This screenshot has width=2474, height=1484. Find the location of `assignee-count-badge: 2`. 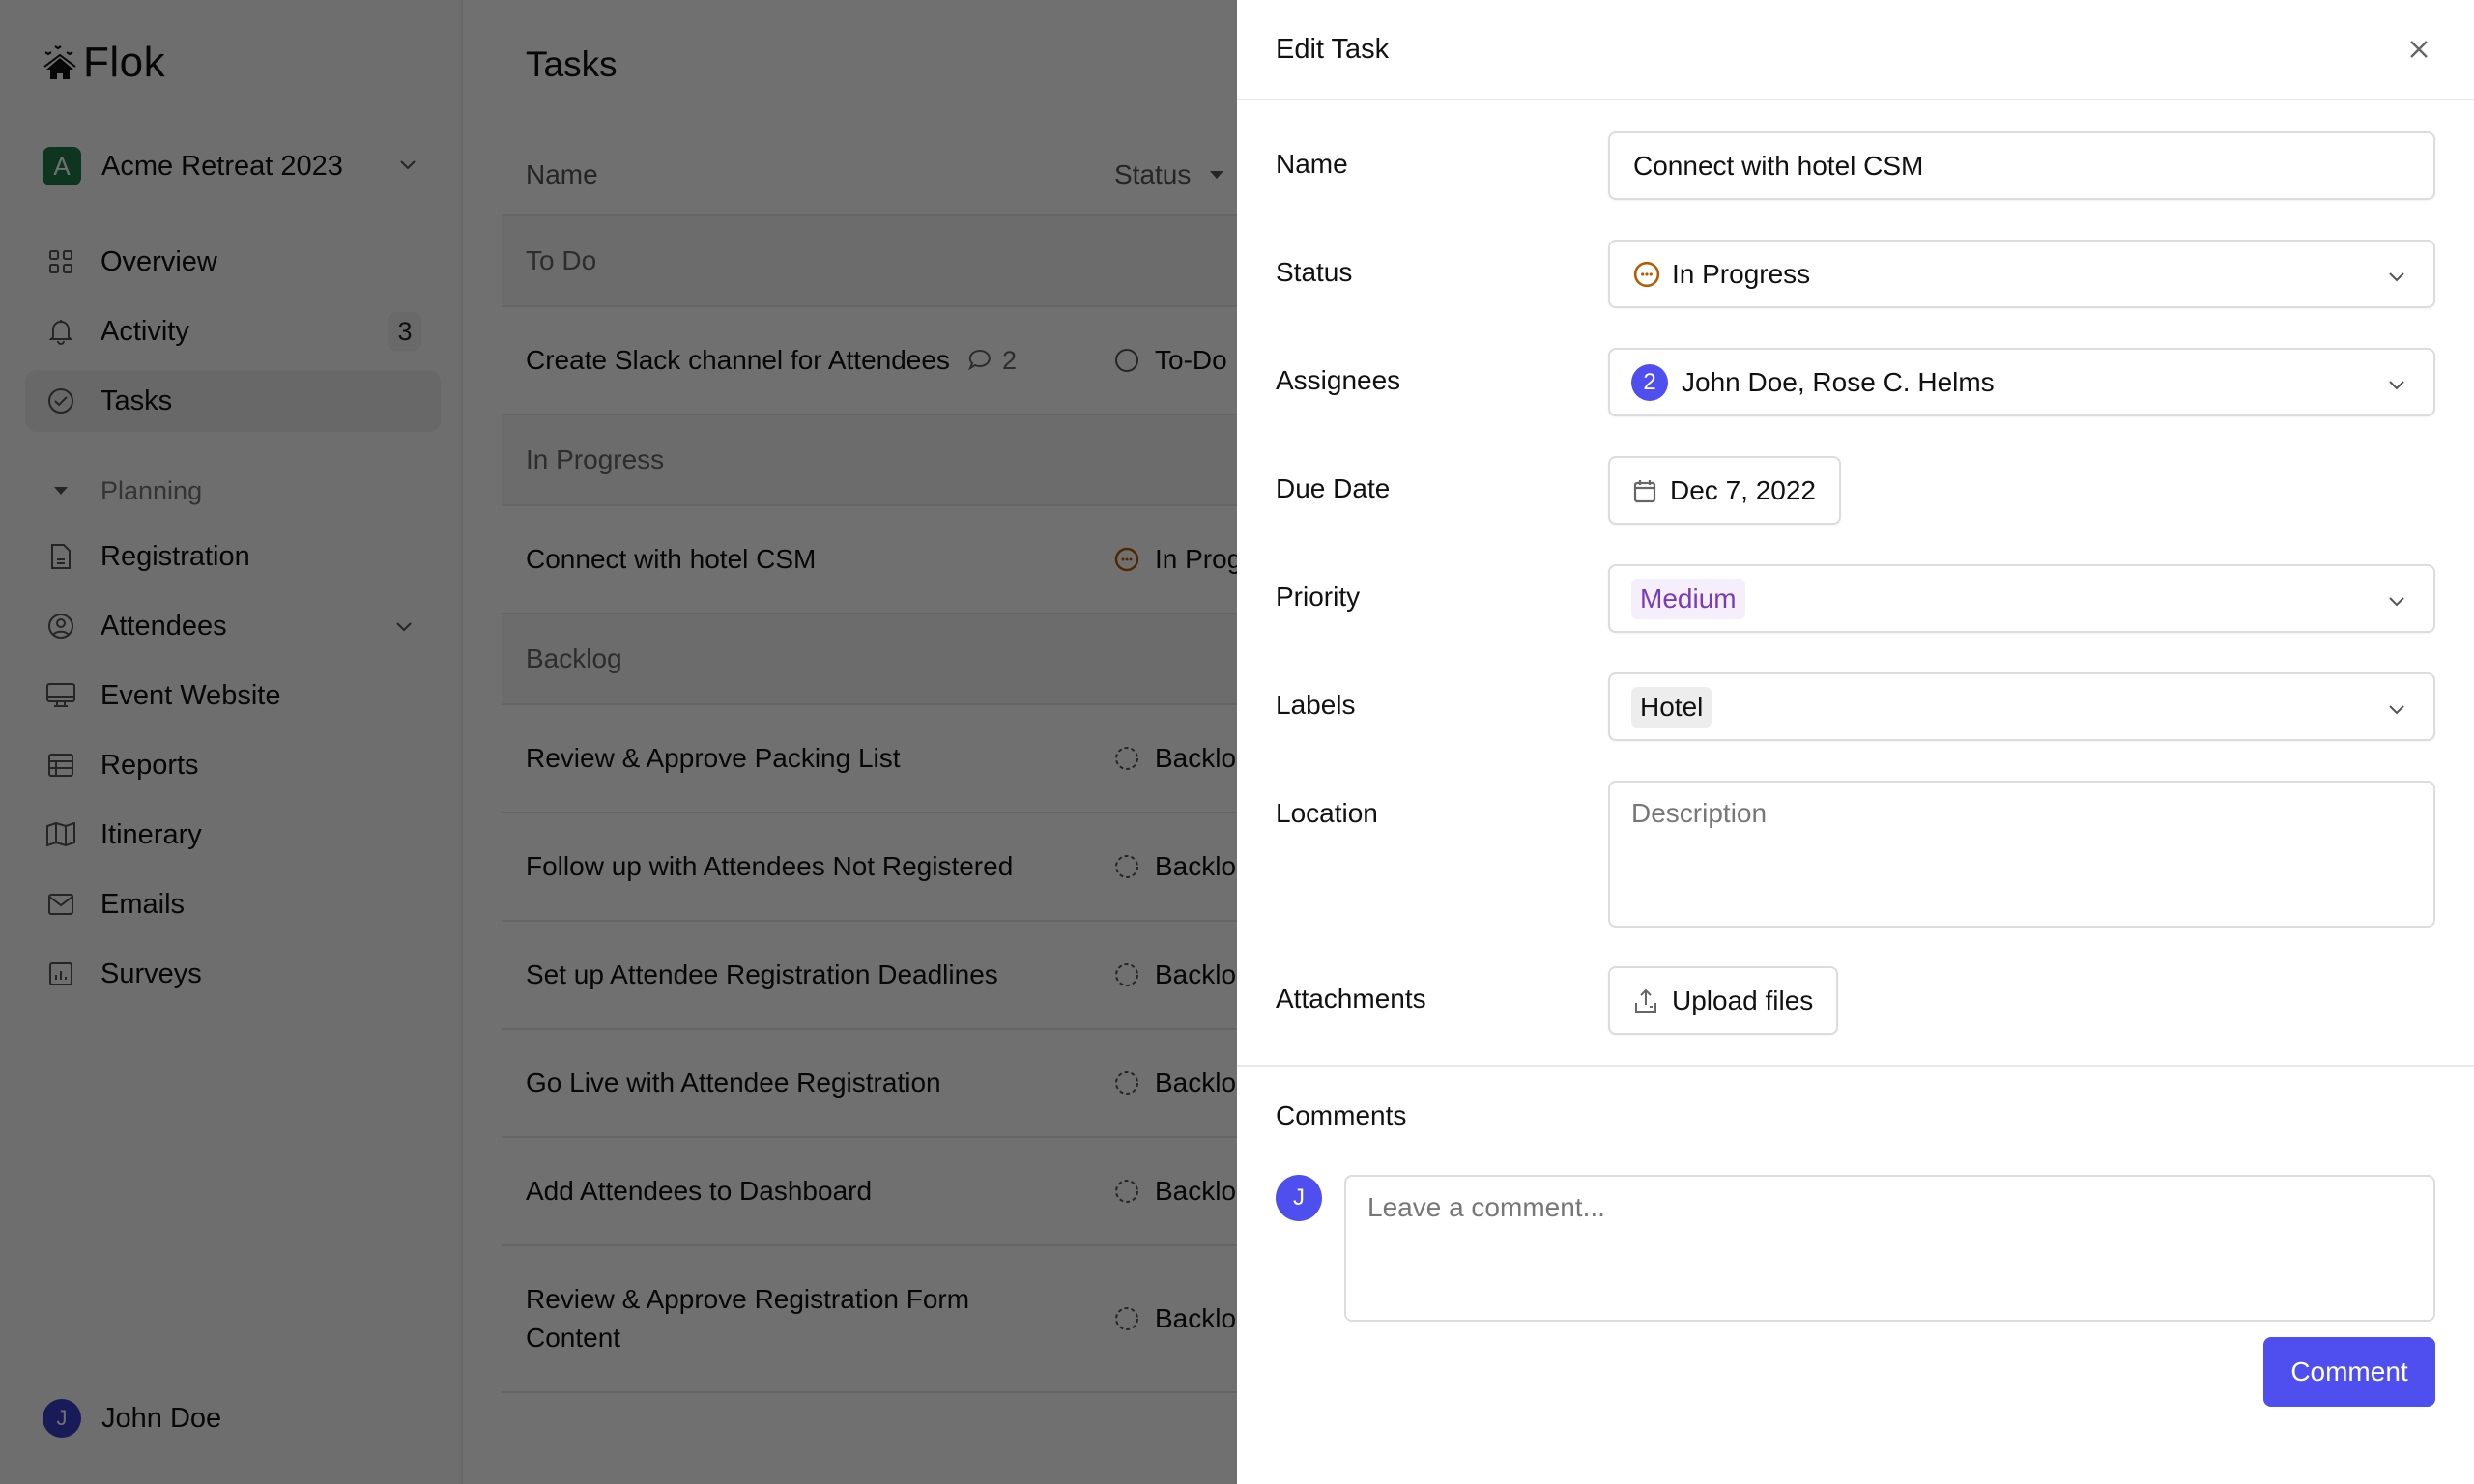

assignee-count-badge: 2 is located at coordinates (1650, 382).